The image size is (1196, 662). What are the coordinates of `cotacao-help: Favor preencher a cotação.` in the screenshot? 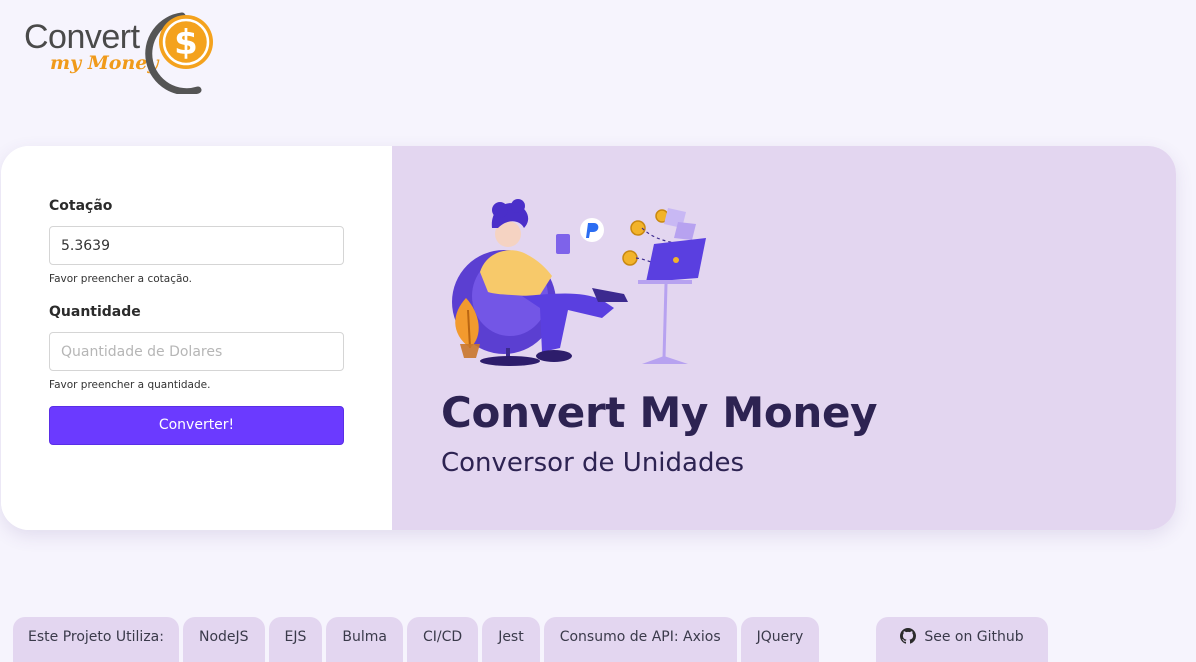 It's located at (120, 279).